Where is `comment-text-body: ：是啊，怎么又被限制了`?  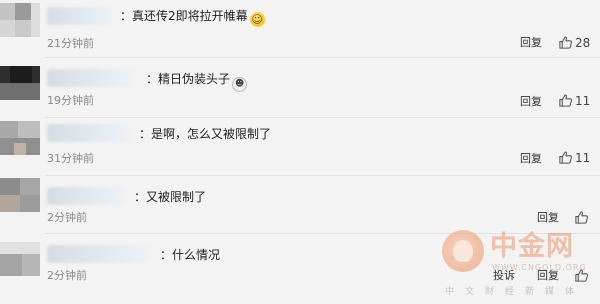 comment-text-body: ：是啊，怎么又被限制了 is located at coordinates (205, 134).